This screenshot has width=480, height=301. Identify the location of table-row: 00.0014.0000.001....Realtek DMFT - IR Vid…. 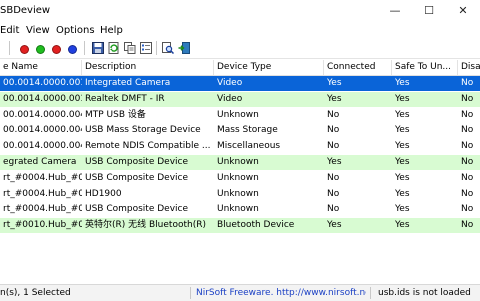
(240, 99).